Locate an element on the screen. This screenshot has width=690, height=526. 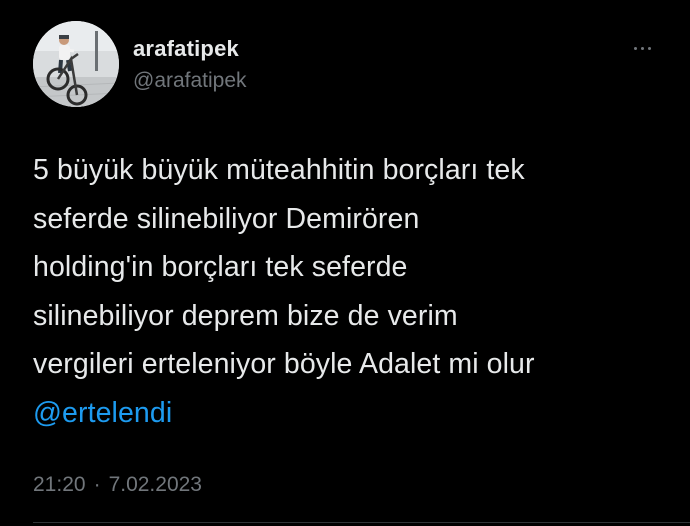
tweet-date: 7.02.2023 is located at coordinates (155, 484).